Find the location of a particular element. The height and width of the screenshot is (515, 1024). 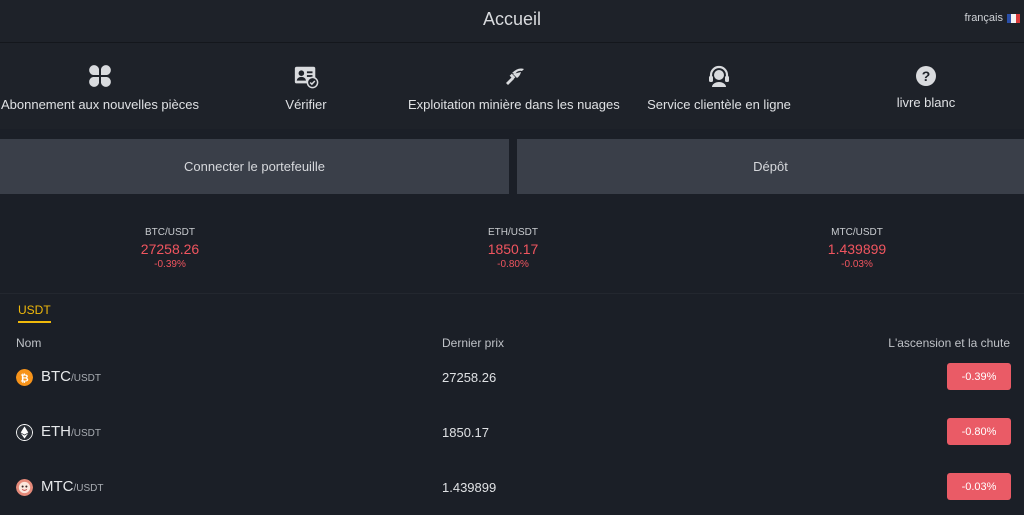

row-symbol: MTC/USDT is located at coordinates (72, 486).